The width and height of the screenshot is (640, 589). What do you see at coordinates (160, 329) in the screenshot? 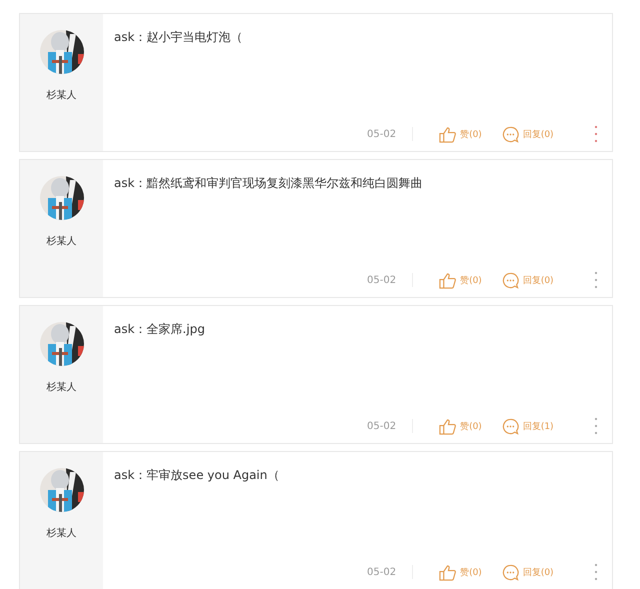
I see `comment-text: ask：全家席.jpg` at bounding box center [160, 329].